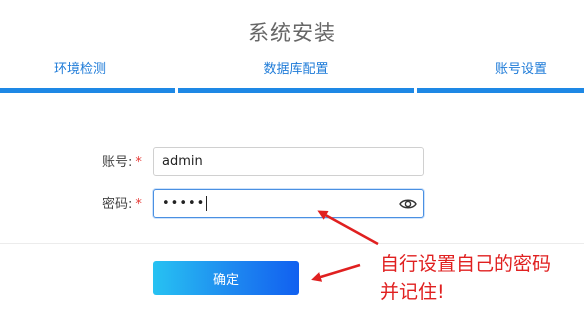 The height and width of the screenshot is (316, 584). What do you see at coordinates (336, 272) in the screenshot?
I see `annotation-arrow-confirm` at bounding box center [336, 272].